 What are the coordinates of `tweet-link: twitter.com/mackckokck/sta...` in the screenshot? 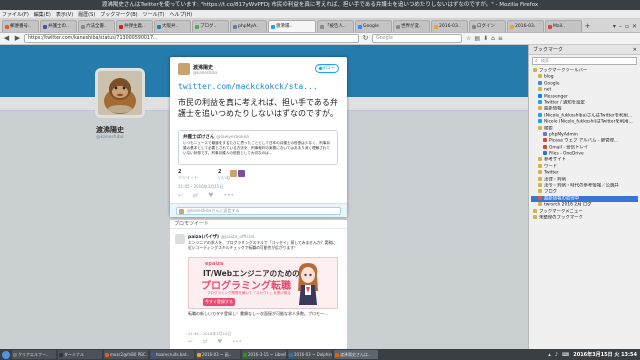 It's located at (248, 86).